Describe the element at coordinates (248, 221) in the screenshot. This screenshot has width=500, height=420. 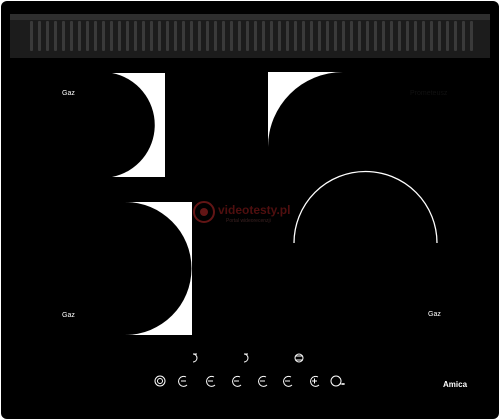
I see `watermark-subtext: Portal wideorecenzji` at that location.